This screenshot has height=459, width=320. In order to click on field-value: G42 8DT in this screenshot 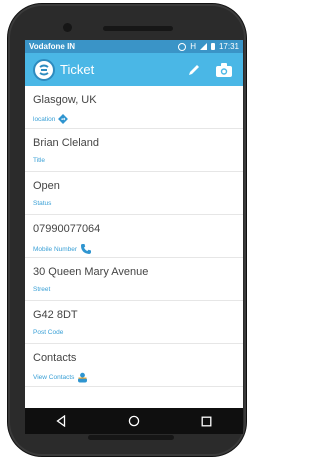, I will do `click(55, 315)`.